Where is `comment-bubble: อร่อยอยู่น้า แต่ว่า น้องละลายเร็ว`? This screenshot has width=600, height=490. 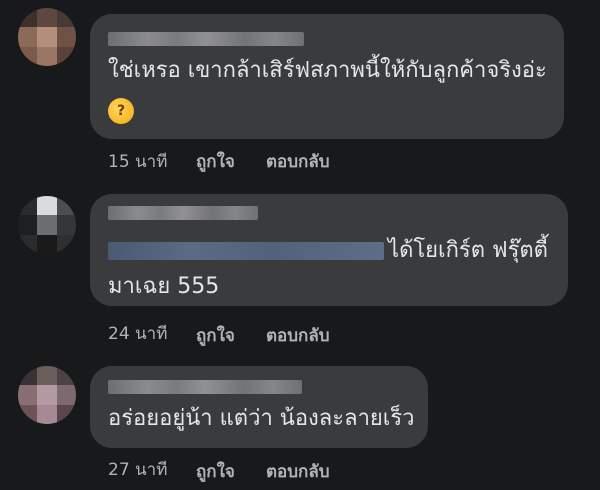 comment-bubble: อร่อยอยู่น้า แต่ว่า น้องละลายเร็ว is located at coordinates (259, 407).